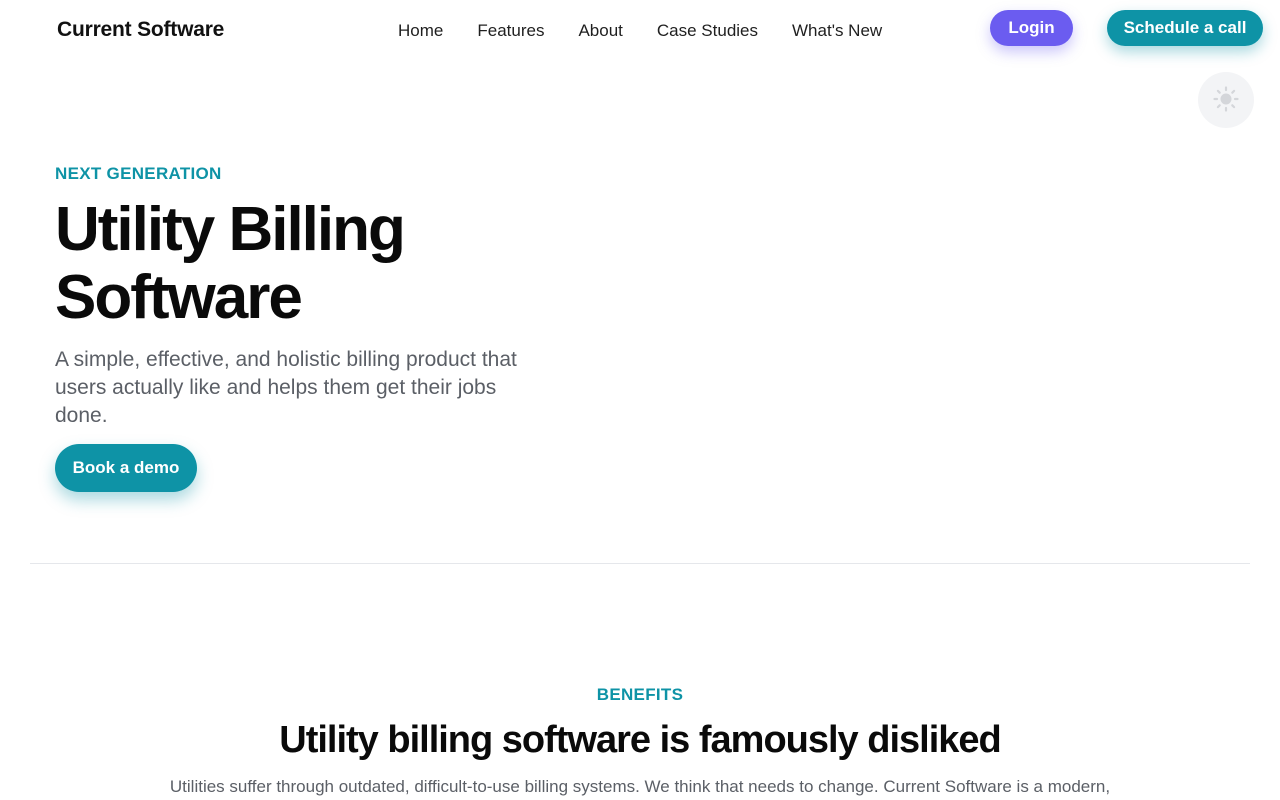 The image size is (1280, 800). I want to click on login-button: Login, so click(1031, 28).